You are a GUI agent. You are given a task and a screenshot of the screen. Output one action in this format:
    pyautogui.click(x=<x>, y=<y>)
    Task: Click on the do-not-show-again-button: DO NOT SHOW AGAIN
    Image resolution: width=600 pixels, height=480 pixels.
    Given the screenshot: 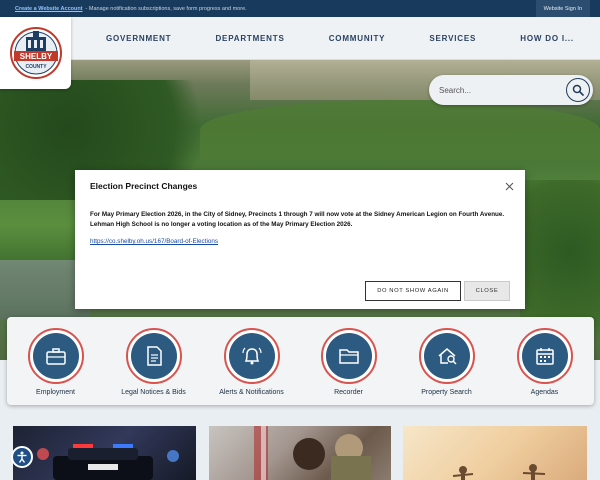 What is the action you would take?
    pyautogui.click(x=413, y=291)
    